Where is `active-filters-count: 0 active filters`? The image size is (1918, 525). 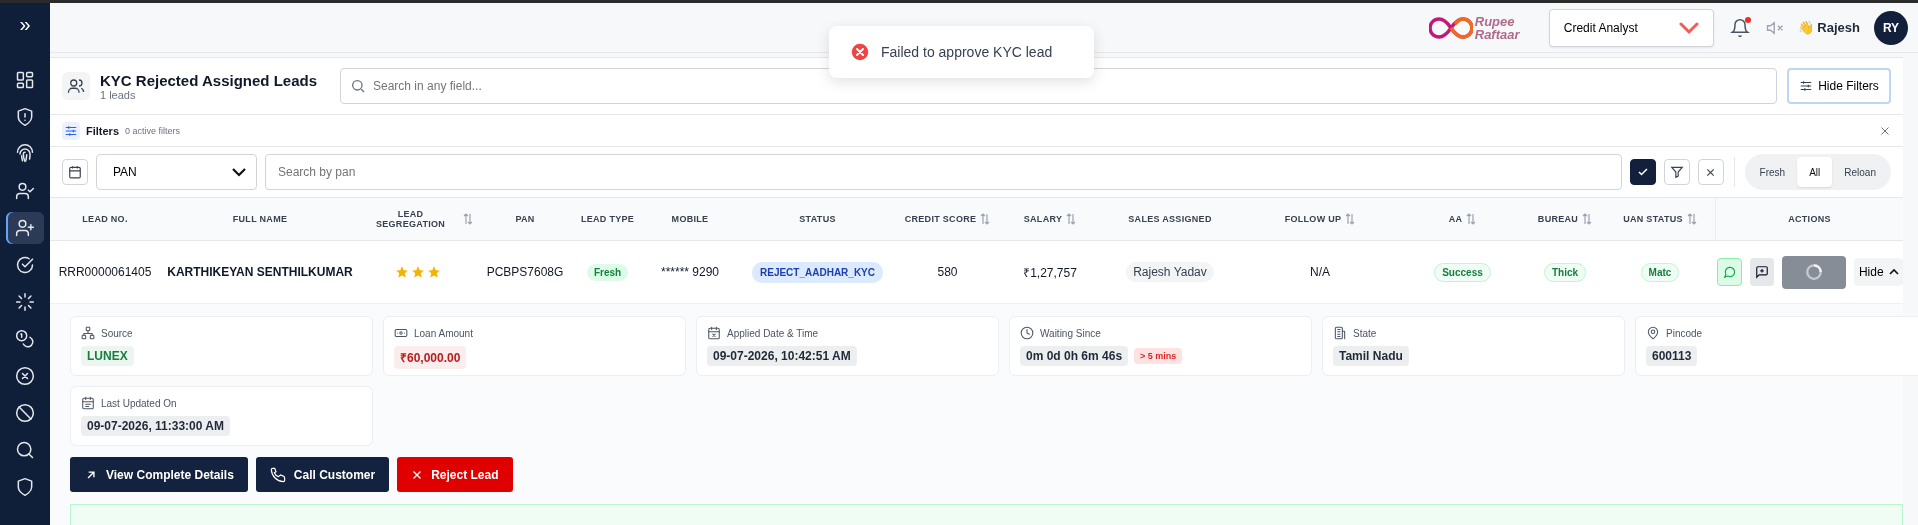
active-filters-count: 0 active filters is located at coordinates (153, 130).